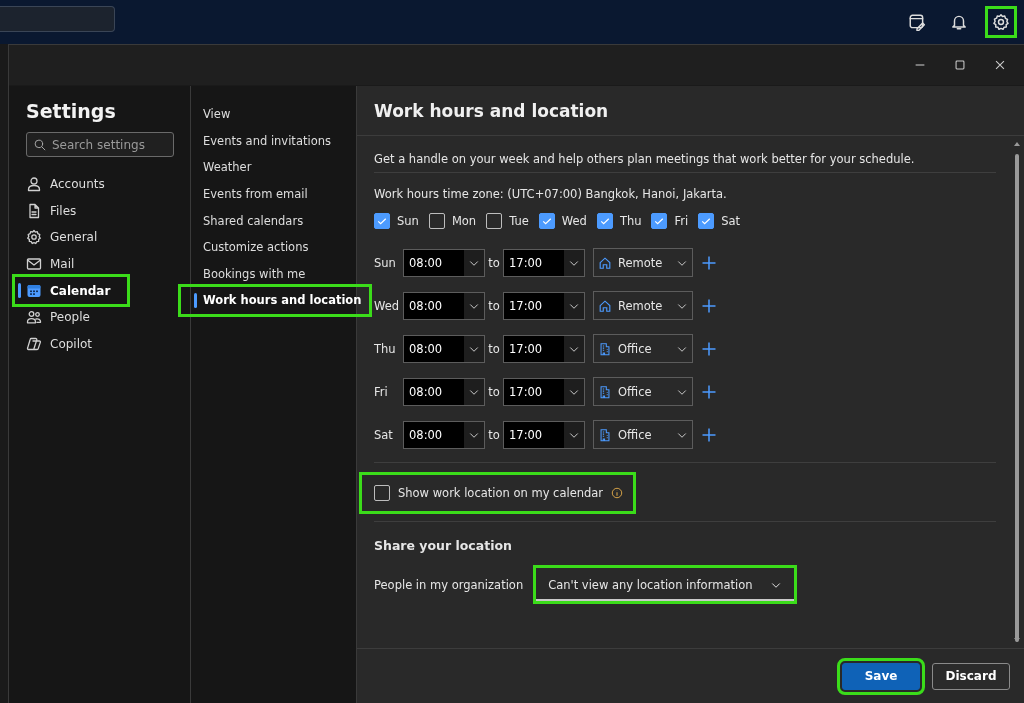  I want to click on nav-item: Files, so click(46, 211).